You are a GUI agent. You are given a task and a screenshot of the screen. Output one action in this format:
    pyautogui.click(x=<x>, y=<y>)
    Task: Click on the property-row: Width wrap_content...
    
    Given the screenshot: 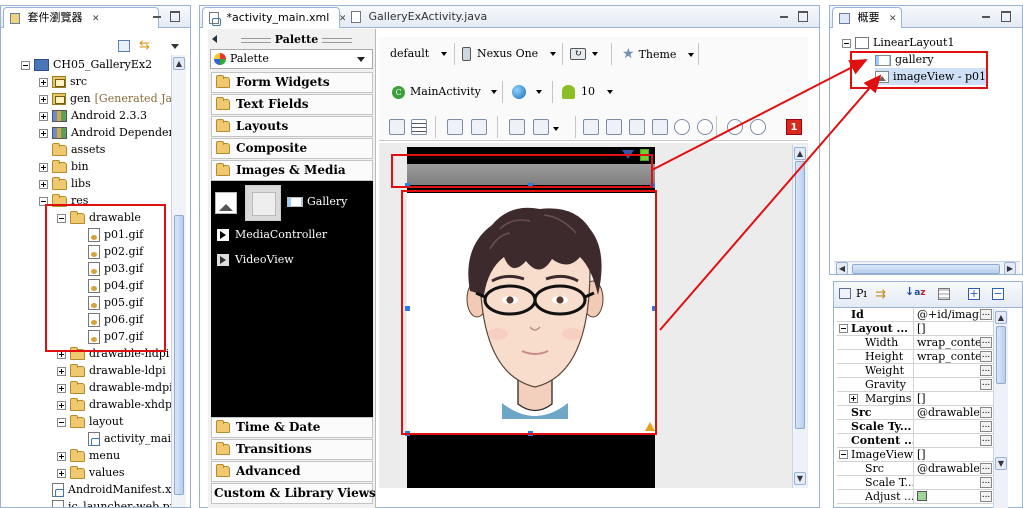 What is the action you would take?
    pyautogui.click(x=915, y=343)
    